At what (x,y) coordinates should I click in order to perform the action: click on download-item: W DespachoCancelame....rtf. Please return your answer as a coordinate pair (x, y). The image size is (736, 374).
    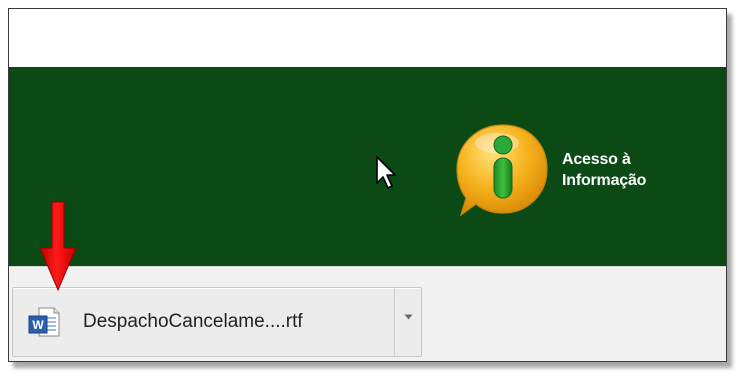
    Looking at the image, I should click on (217, 322).